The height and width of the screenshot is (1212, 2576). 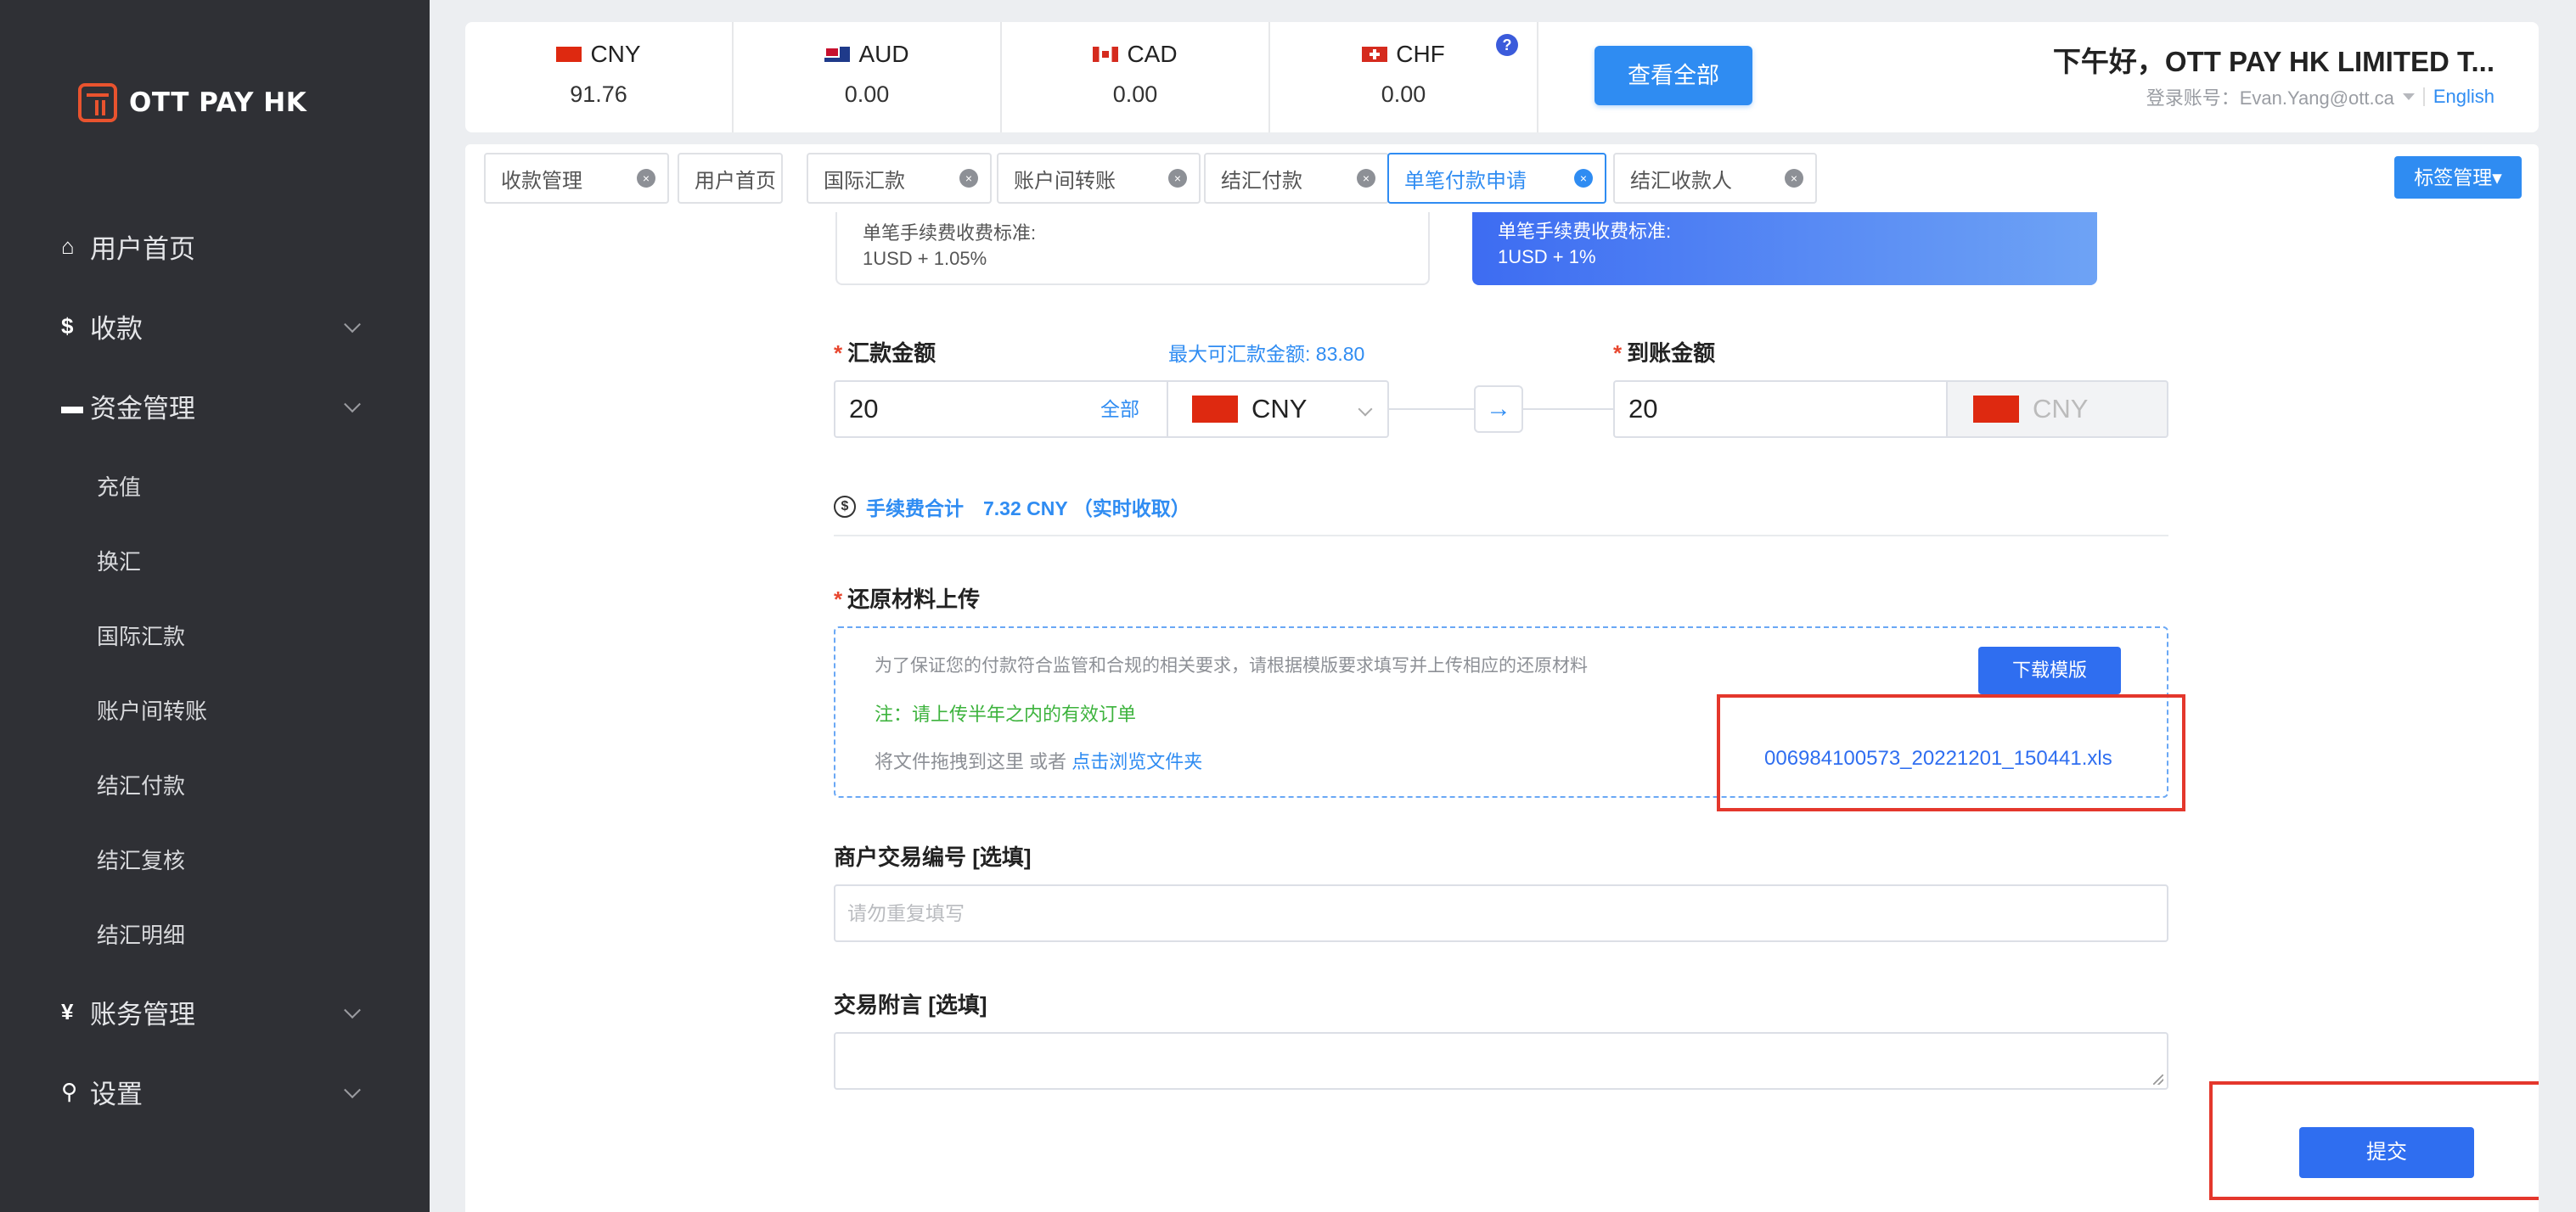 I want to click on sidebar-item-receive: $ 收款, so click(x=211, y=326).